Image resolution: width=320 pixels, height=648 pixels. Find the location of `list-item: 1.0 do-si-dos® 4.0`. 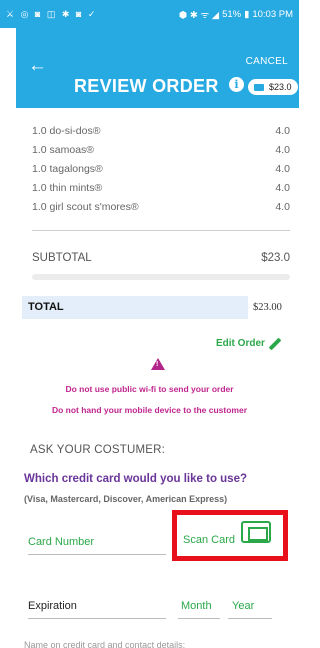

list-item: 1.0 do-si-dos® 4.0 is located at coordinates (161, 131).